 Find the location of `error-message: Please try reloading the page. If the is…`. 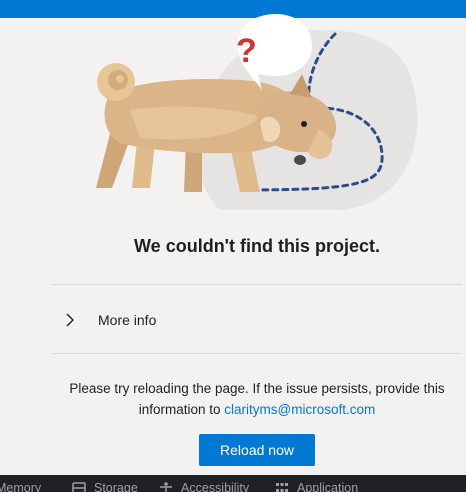

error-message: Please try reloading the page. If the is… is located at coordinates (257, 399).